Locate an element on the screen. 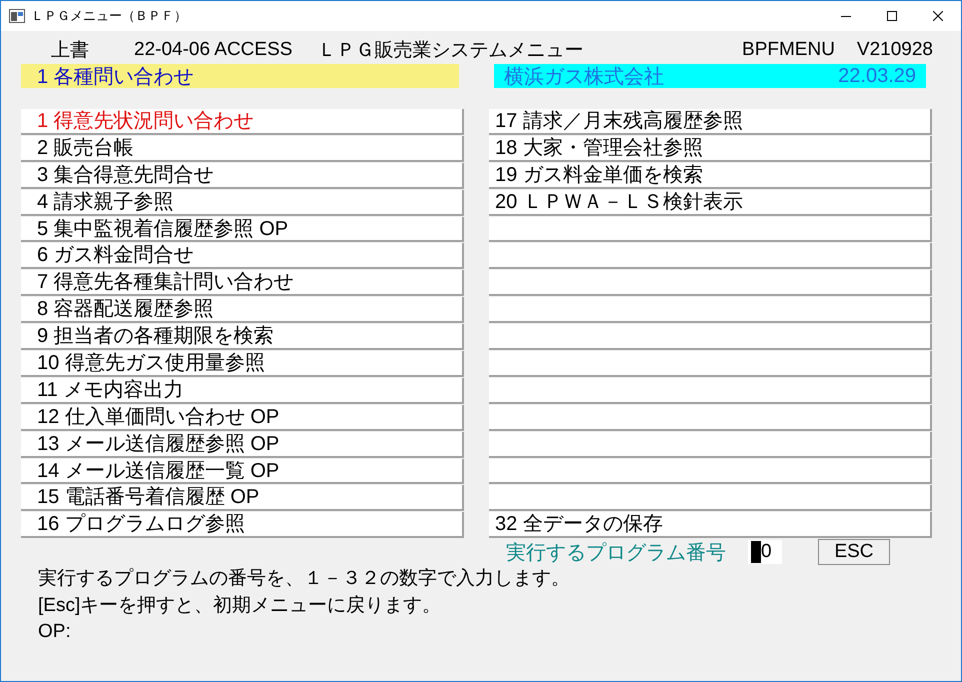 Image resolution: width=962 pixels, height=682 pixels. menu-item: 13 メール送信履歴参照 OP is located at coordinates (242, 445).